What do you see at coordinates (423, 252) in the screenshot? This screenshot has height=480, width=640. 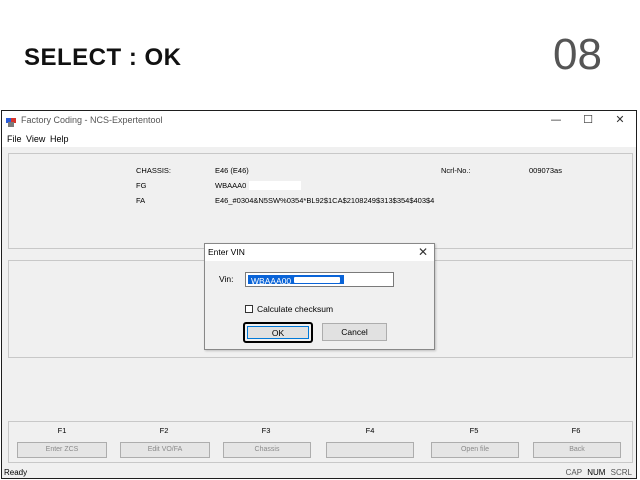 I see `dialog-close-icon: ✕` at bounding box center [423, 252].